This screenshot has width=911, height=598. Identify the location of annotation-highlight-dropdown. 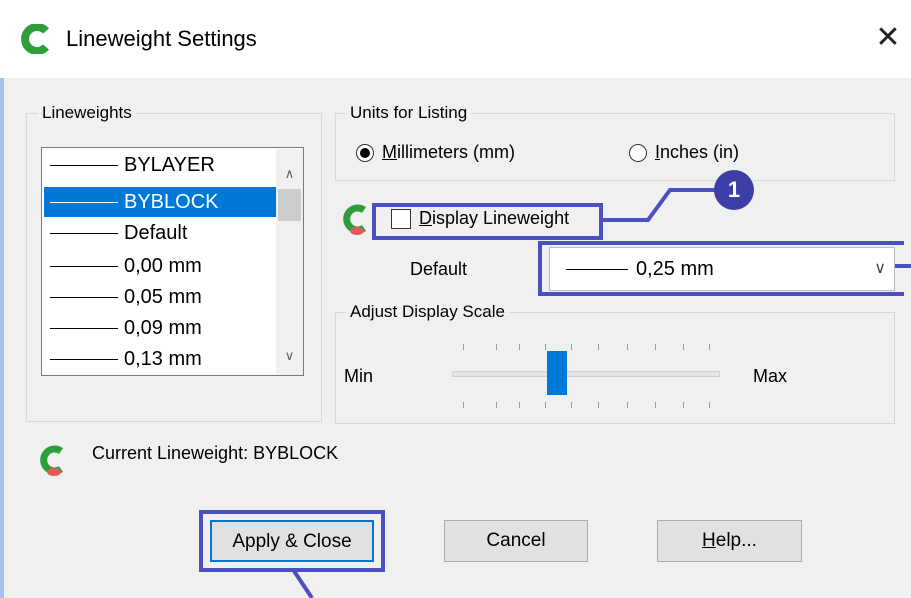
(721, 268).